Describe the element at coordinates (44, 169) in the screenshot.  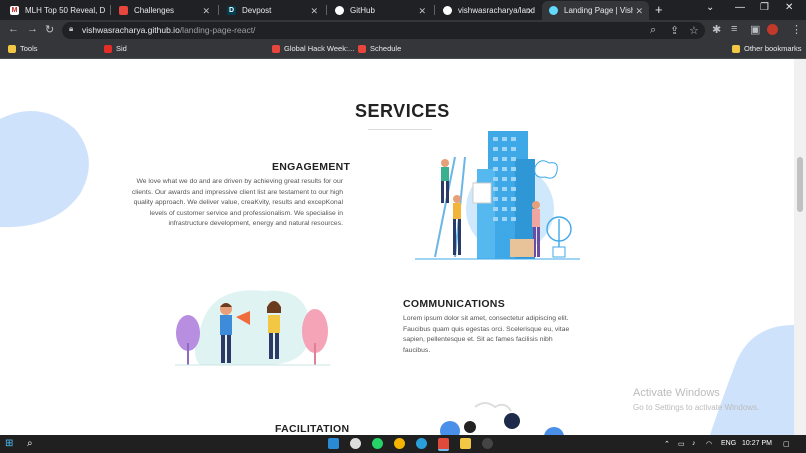
I see `left-blob-shape` at that location.